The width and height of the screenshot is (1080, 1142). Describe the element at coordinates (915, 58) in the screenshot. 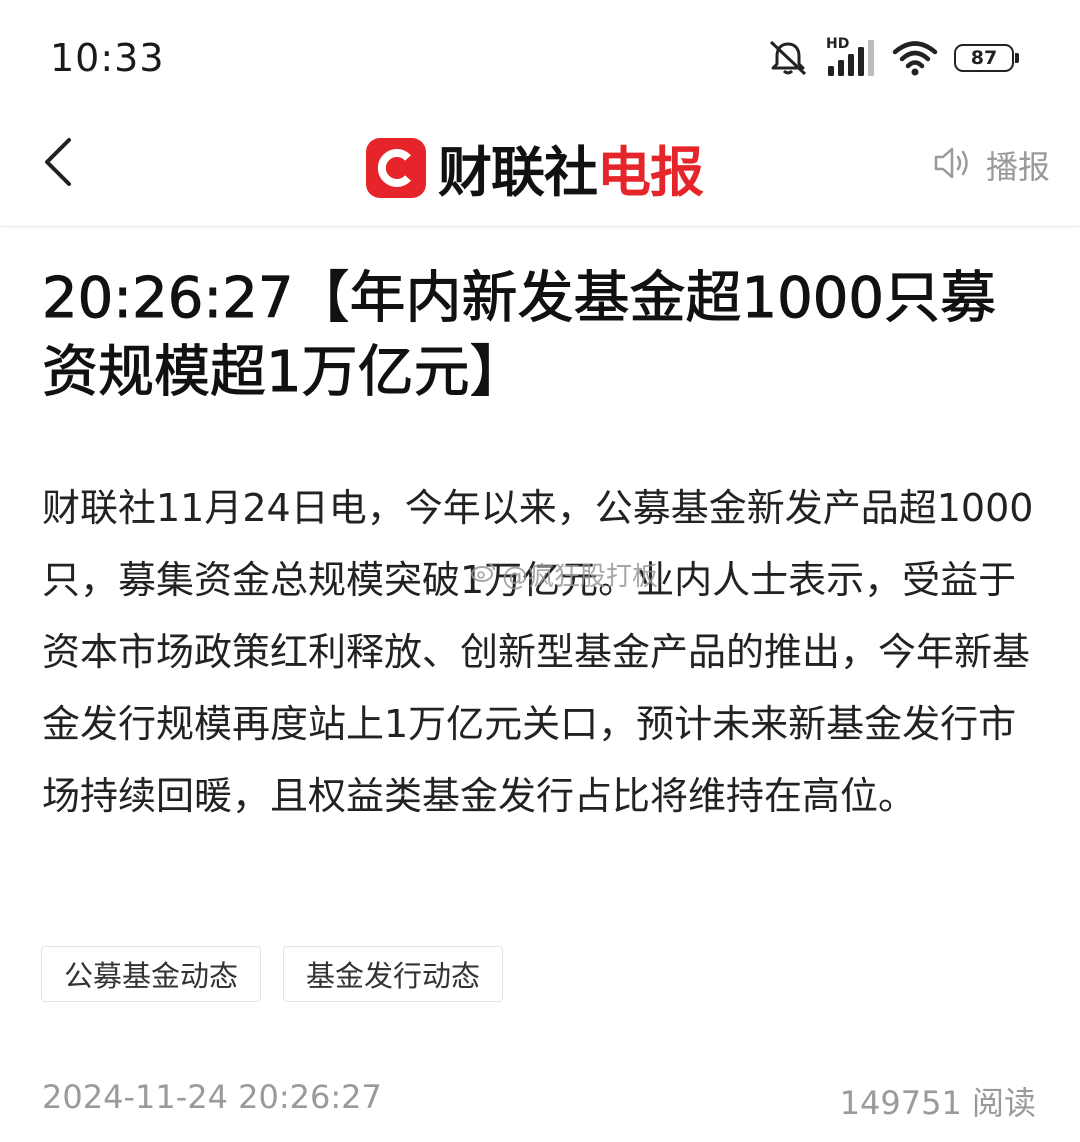

I see `wifi-icon` at that location.